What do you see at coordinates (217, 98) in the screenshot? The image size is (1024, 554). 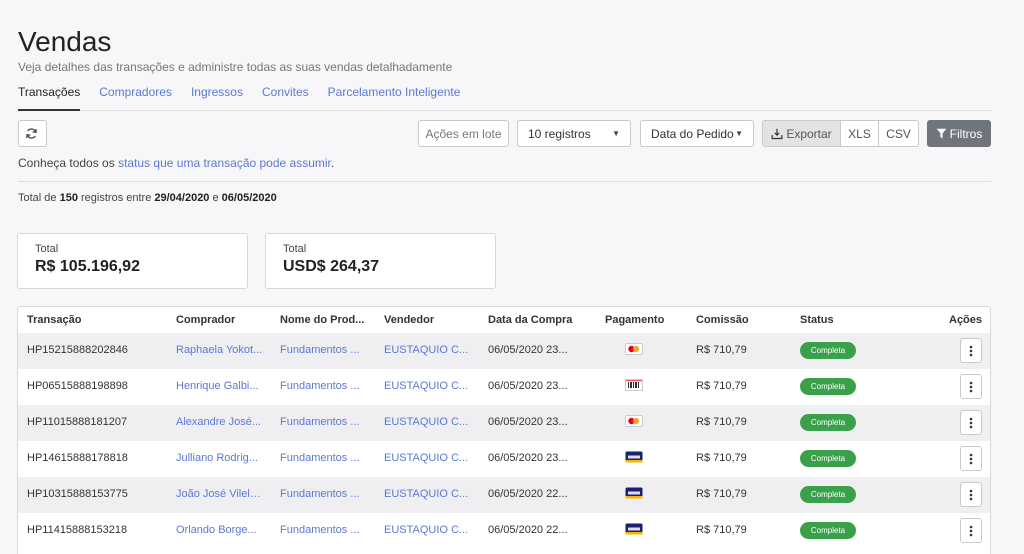 I see `tab-ingressos: Ingressos` at bounding box center [217, 98].